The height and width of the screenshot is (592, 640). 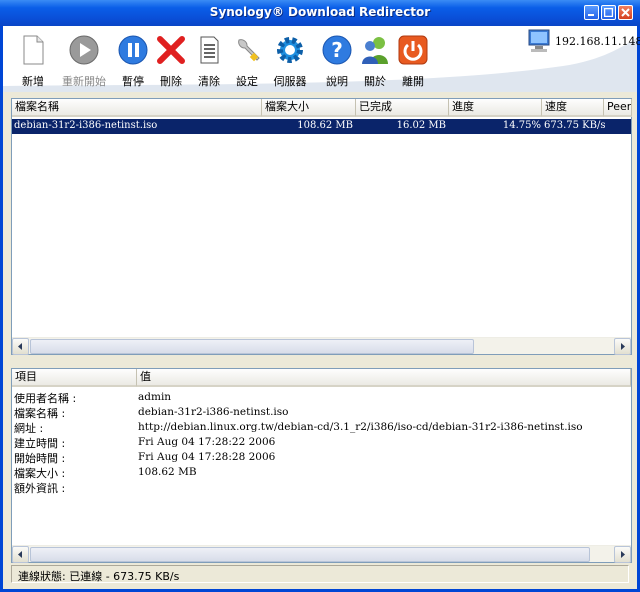 I want to click on column-header-speed: 速度, so click(x=573, y=108).